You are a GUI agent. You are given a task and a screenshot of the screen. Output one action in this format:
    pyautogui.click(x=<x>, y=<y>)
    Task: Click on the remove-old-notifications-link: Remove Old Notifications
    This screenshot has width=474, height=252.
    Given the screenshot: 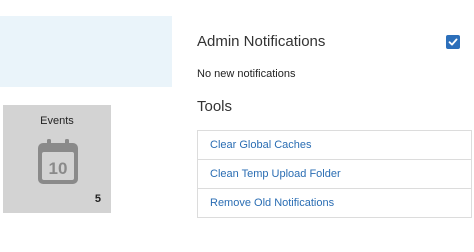 What is the action you would take?
    pyautogui.click(x=334, y=203)
    